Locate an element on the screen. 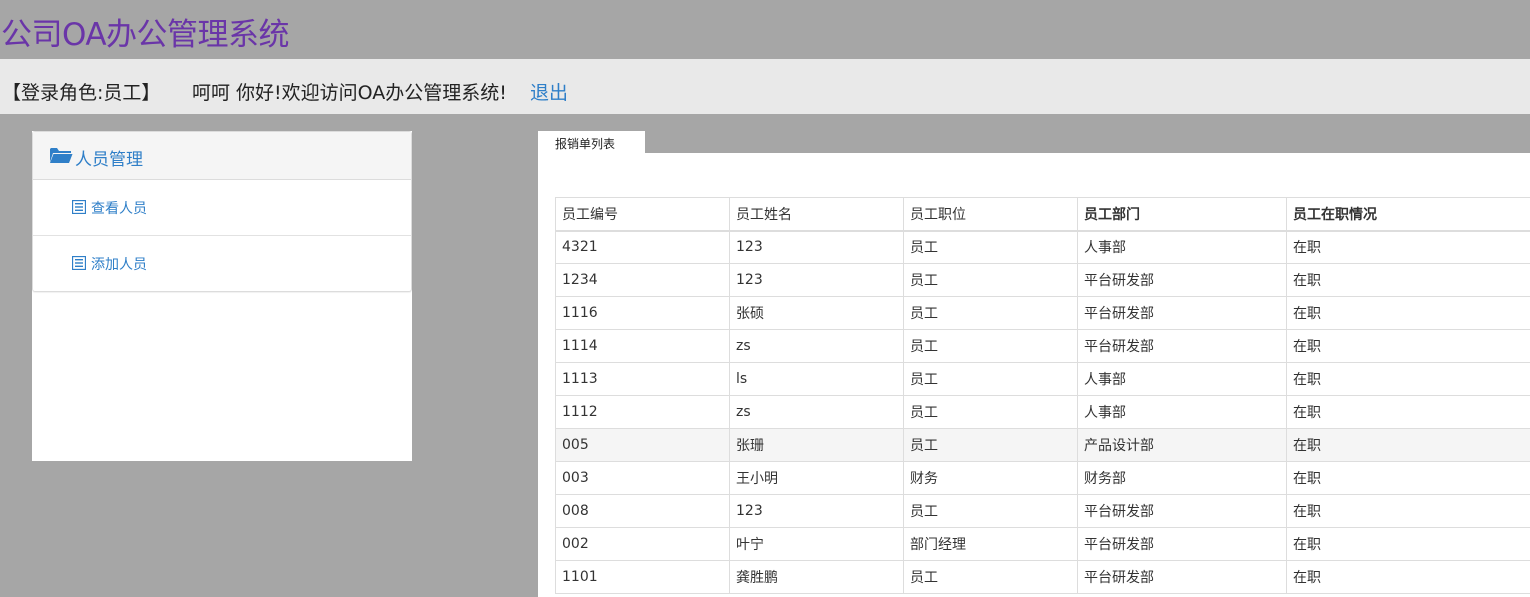 The height and width of the screenshot is (597, 1530). cell-employee-id: 4321 is located at coordinates (642, 247).